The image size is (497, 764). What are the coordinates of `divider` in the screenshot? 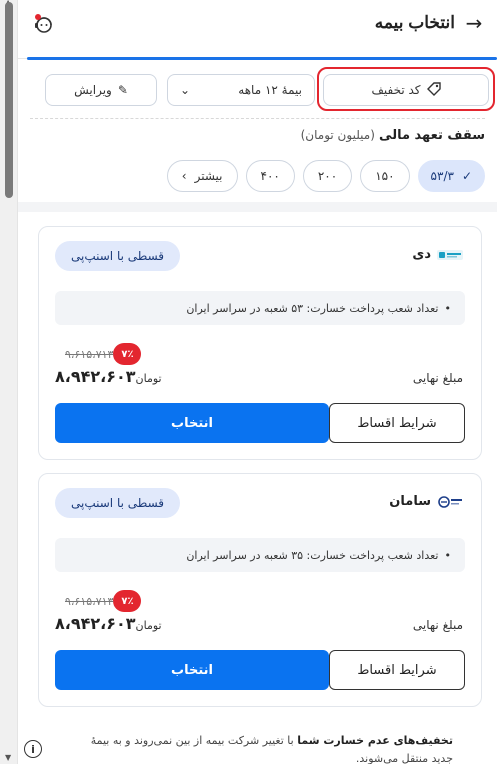 It's located at (257, 118).